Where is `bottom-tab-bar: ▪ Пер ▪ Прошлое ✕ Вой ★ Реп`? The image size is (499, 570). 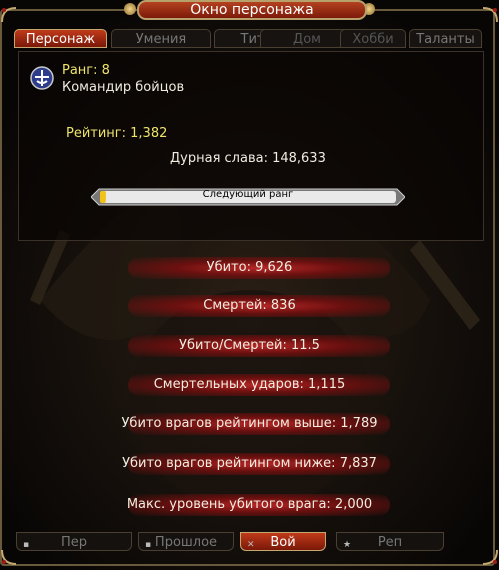 bottom-tab-bar: ▪ Пер ▪ Прошлое ✕ Вой ★ Реп is located at coordinates (249, 544).